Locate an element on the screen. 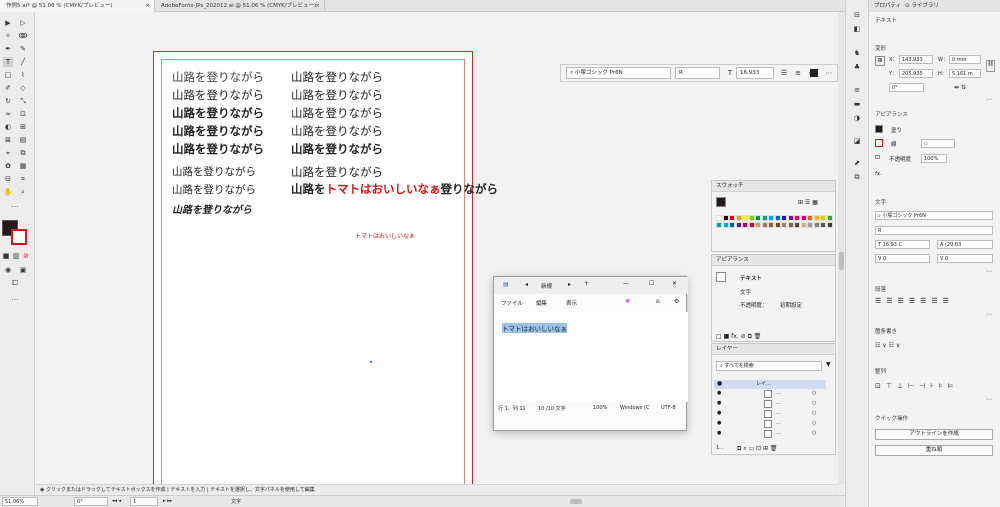 The width and height of the screenshot is (1000, 507). text-editor: トマトはおいしいなぁ is located at coordinates (591, 357).